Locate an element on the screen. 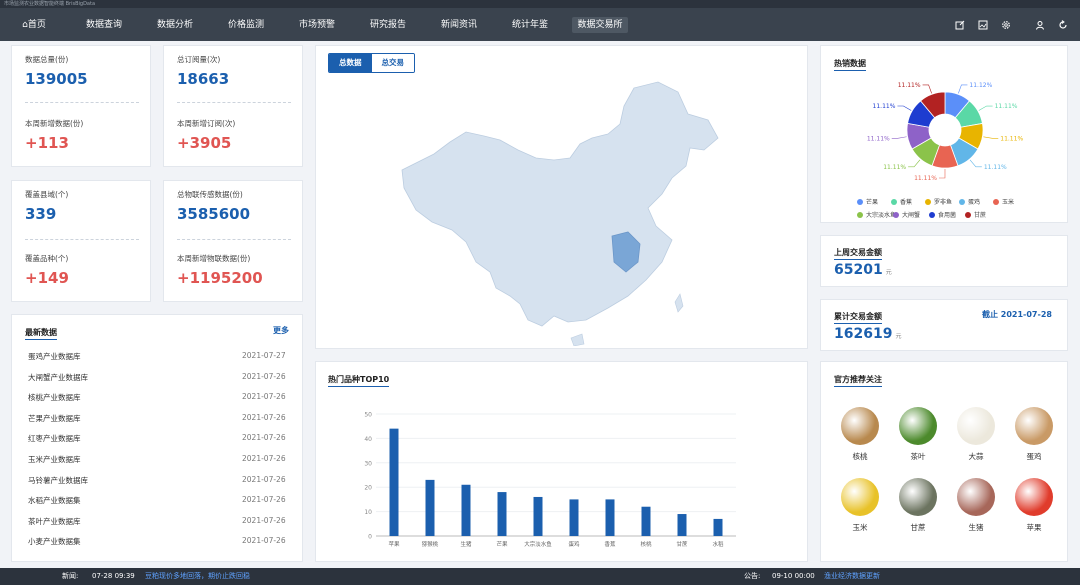  recommend-item-label: 苹果 is located at coordinates (1034, 527).